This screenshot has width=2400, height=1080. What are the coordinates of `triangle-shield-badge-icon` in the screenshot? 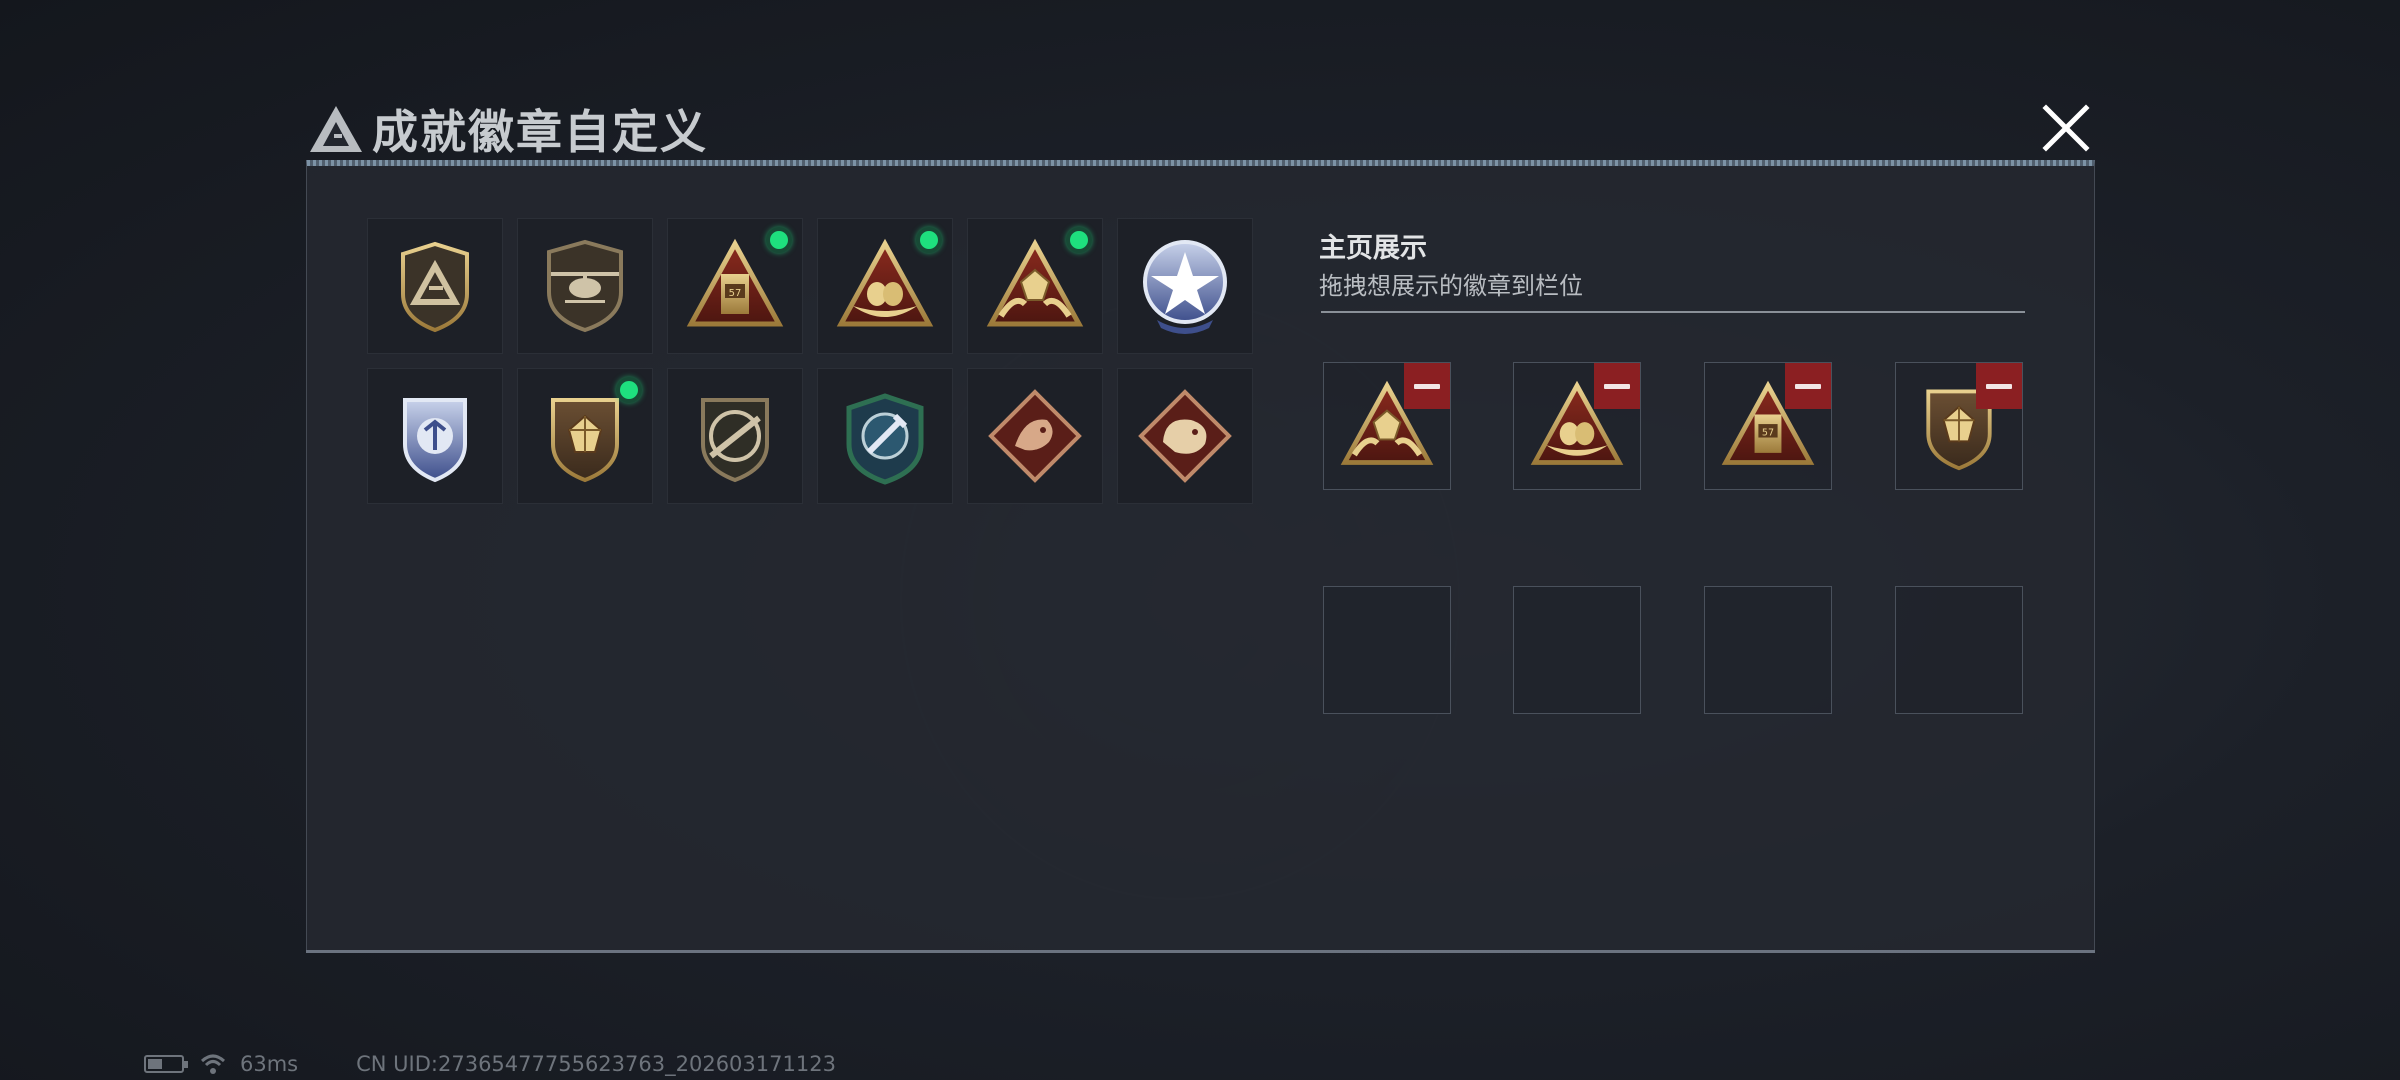 It's located at (435, 286).